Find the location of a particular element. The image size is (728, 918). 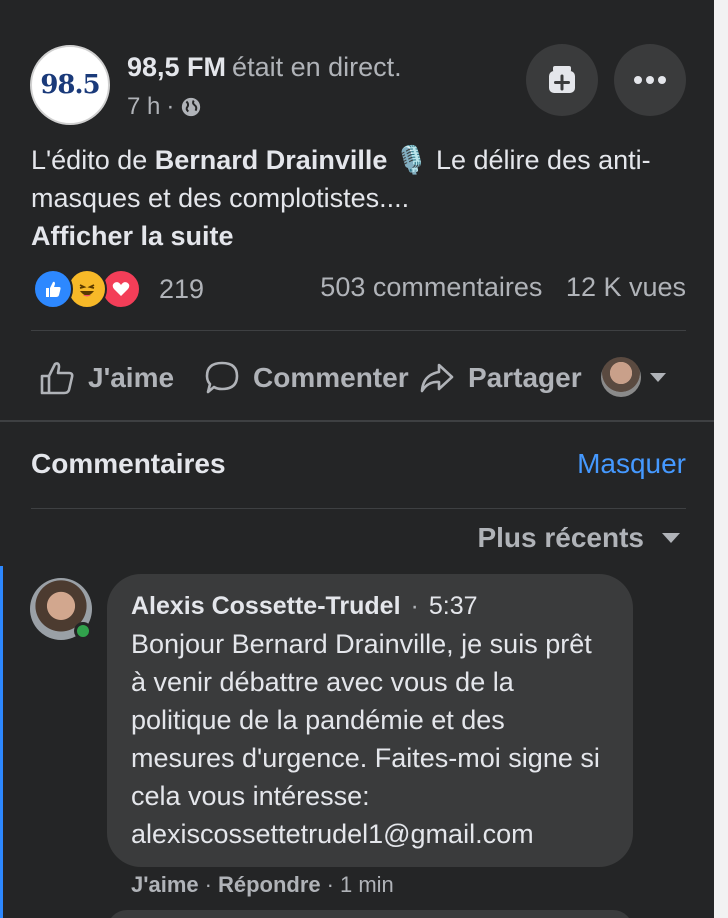

comment-age: 1 min is located at coordinates (367, 884).